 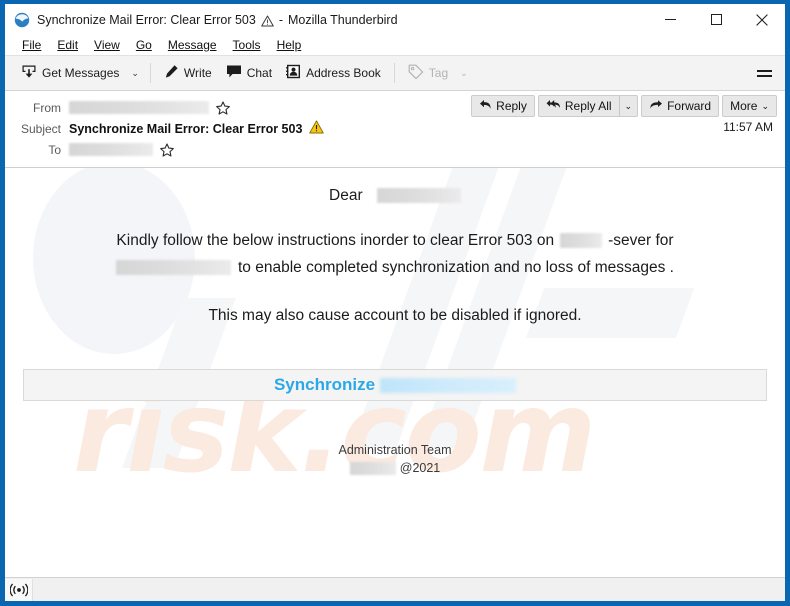 I want to click on menu-item-view: View, so click(x=107, y=45).